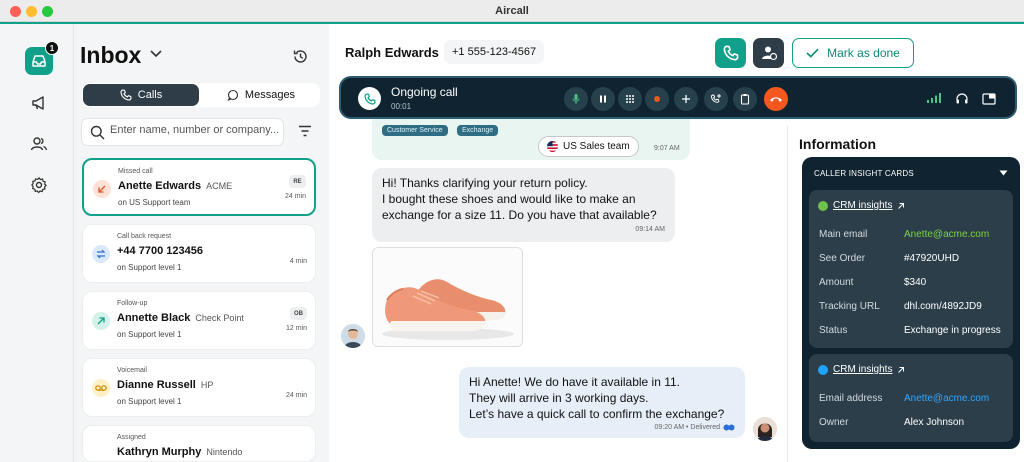 The width and height of the screenshot is (1024, 462). What do you see at coordinates (101, 388) in the screenshot?
I see `voicemail-icon` at bounding box center [101, 388].